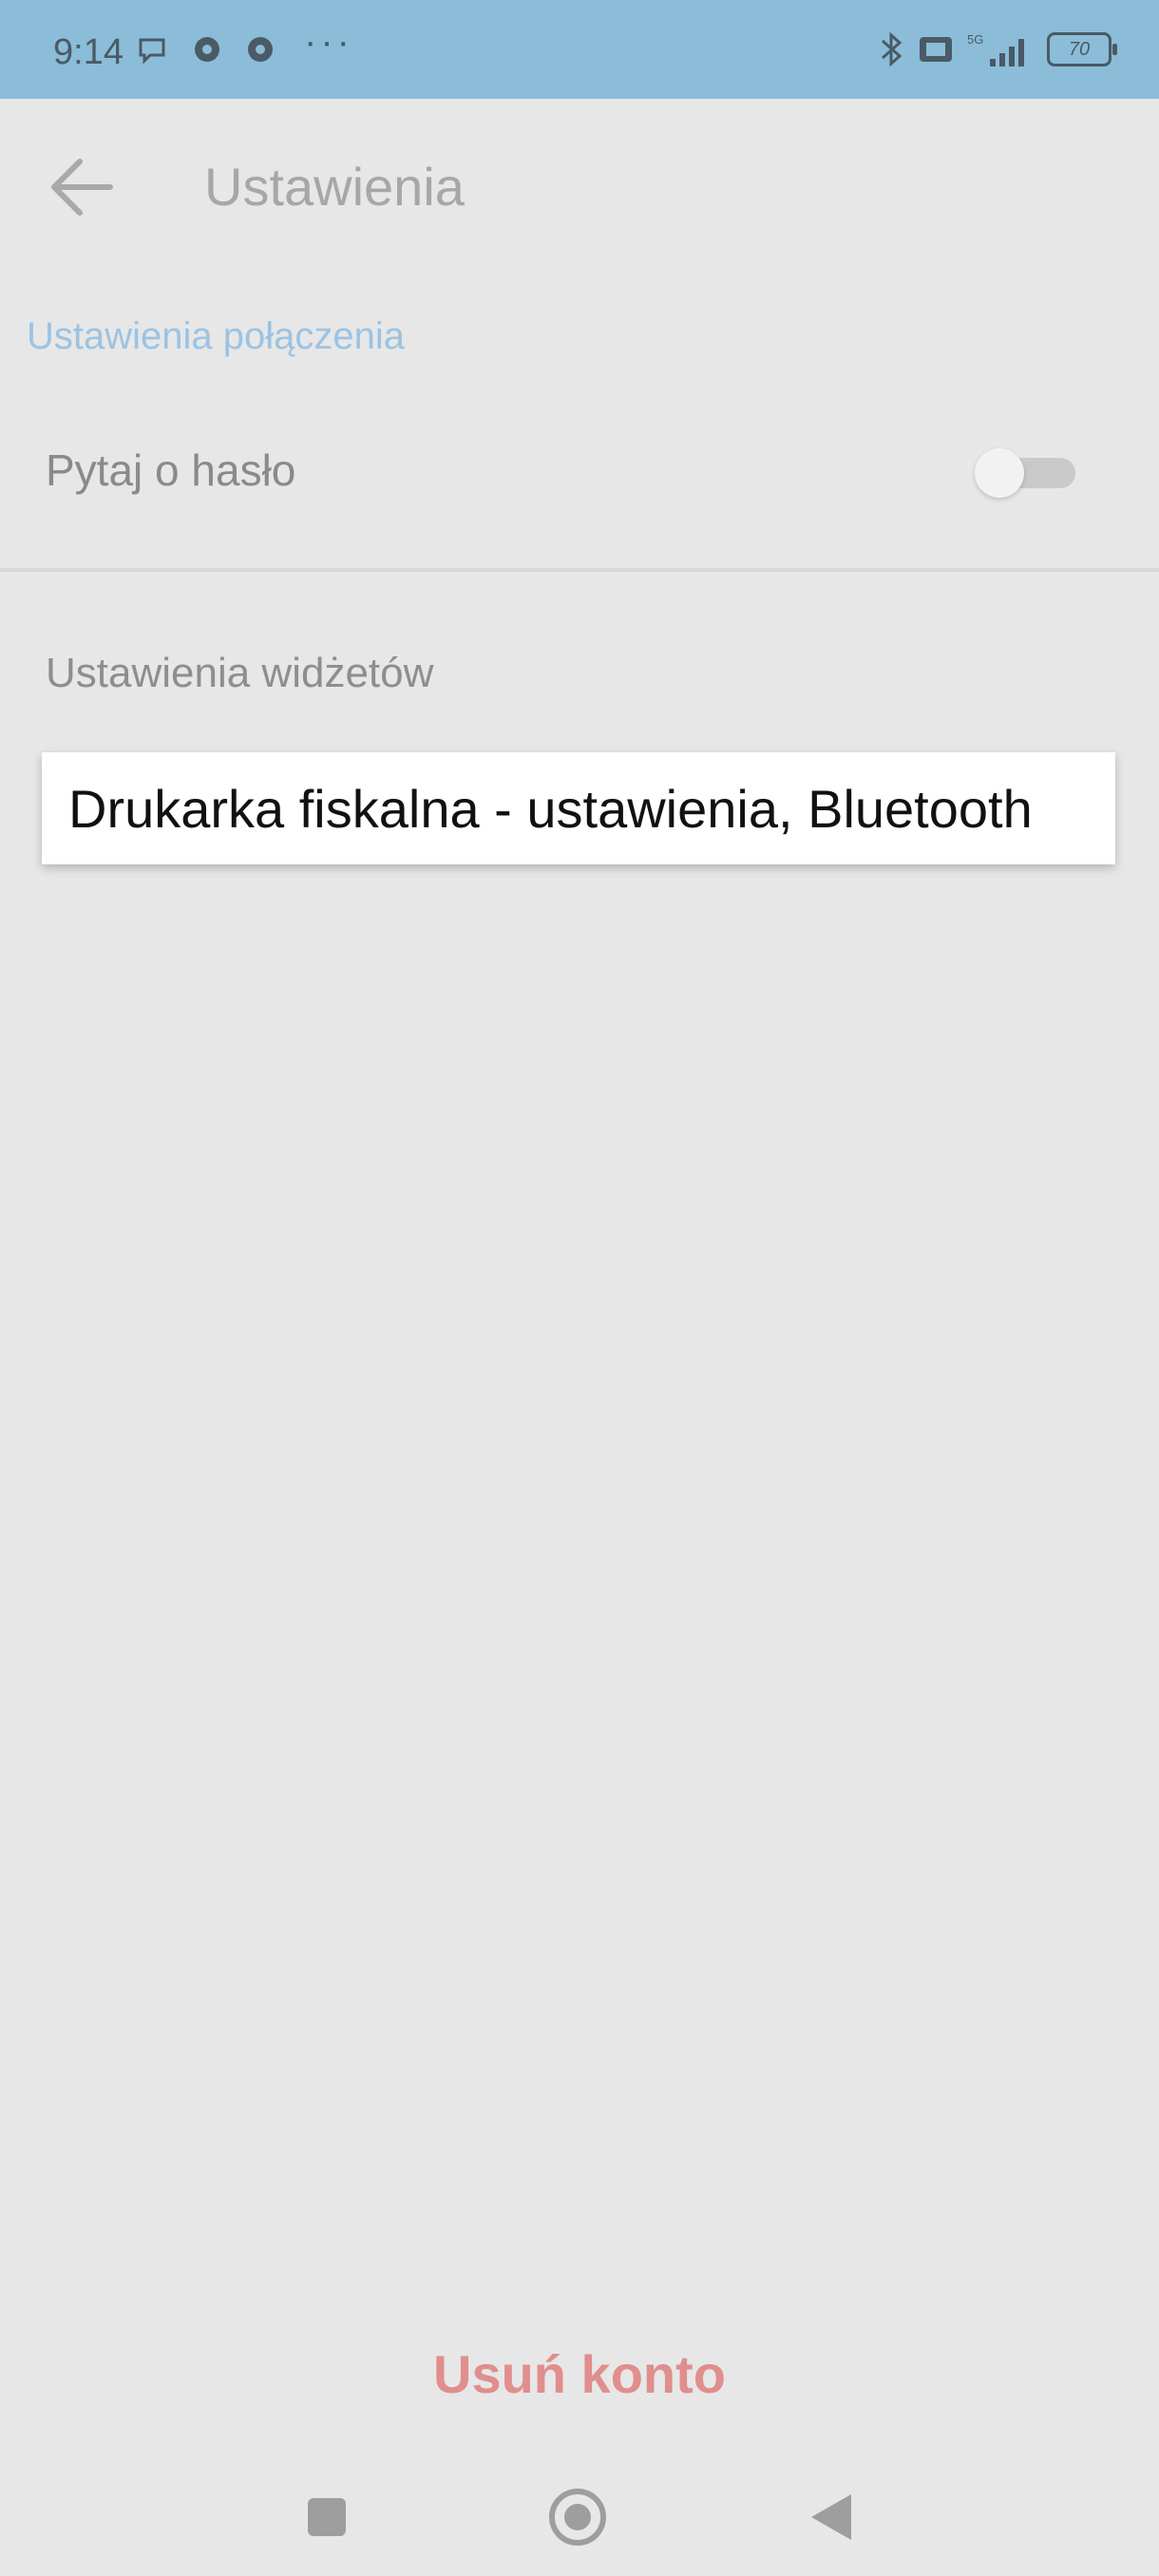 The height and width of the screenshot is (2576, 1159). Describe the element at coordinates (578, 2517) in the screenshot. I see `home-circle-icon` at that location.